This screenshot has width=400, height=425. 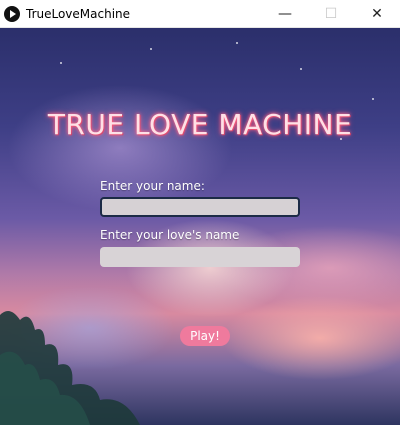 What do you see at coordinates (200, 257) in the screenshot?
I see `love-name-input` at bounding box center [200, 257].